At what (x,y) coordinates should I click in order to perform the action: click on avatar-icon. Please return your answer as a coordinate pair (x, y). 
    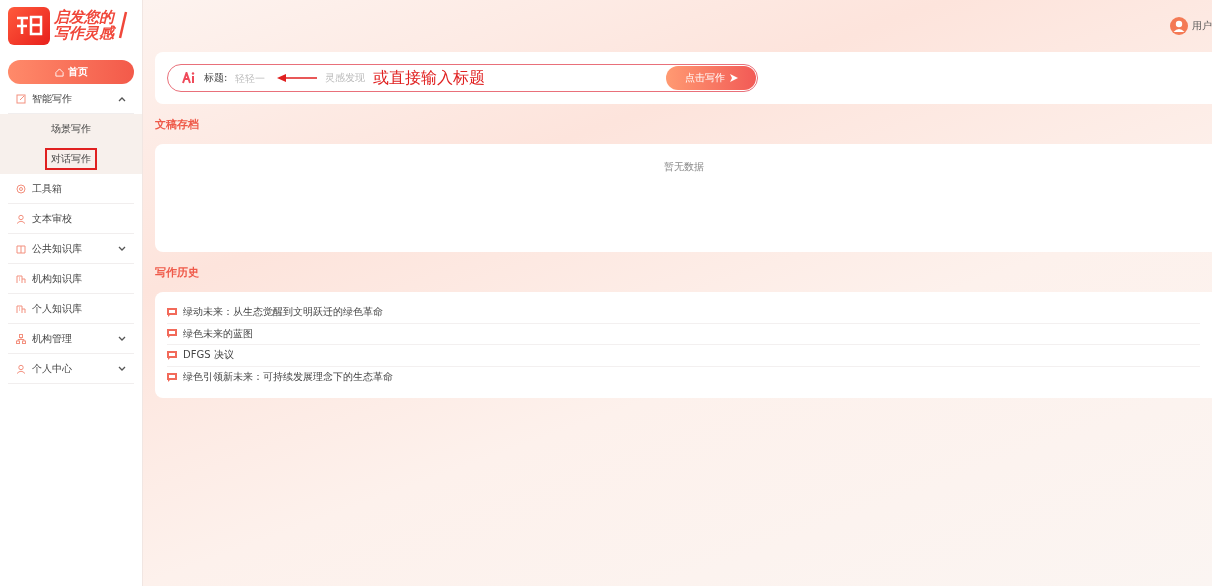
    Looking at the image, I should click on (1179, 26).